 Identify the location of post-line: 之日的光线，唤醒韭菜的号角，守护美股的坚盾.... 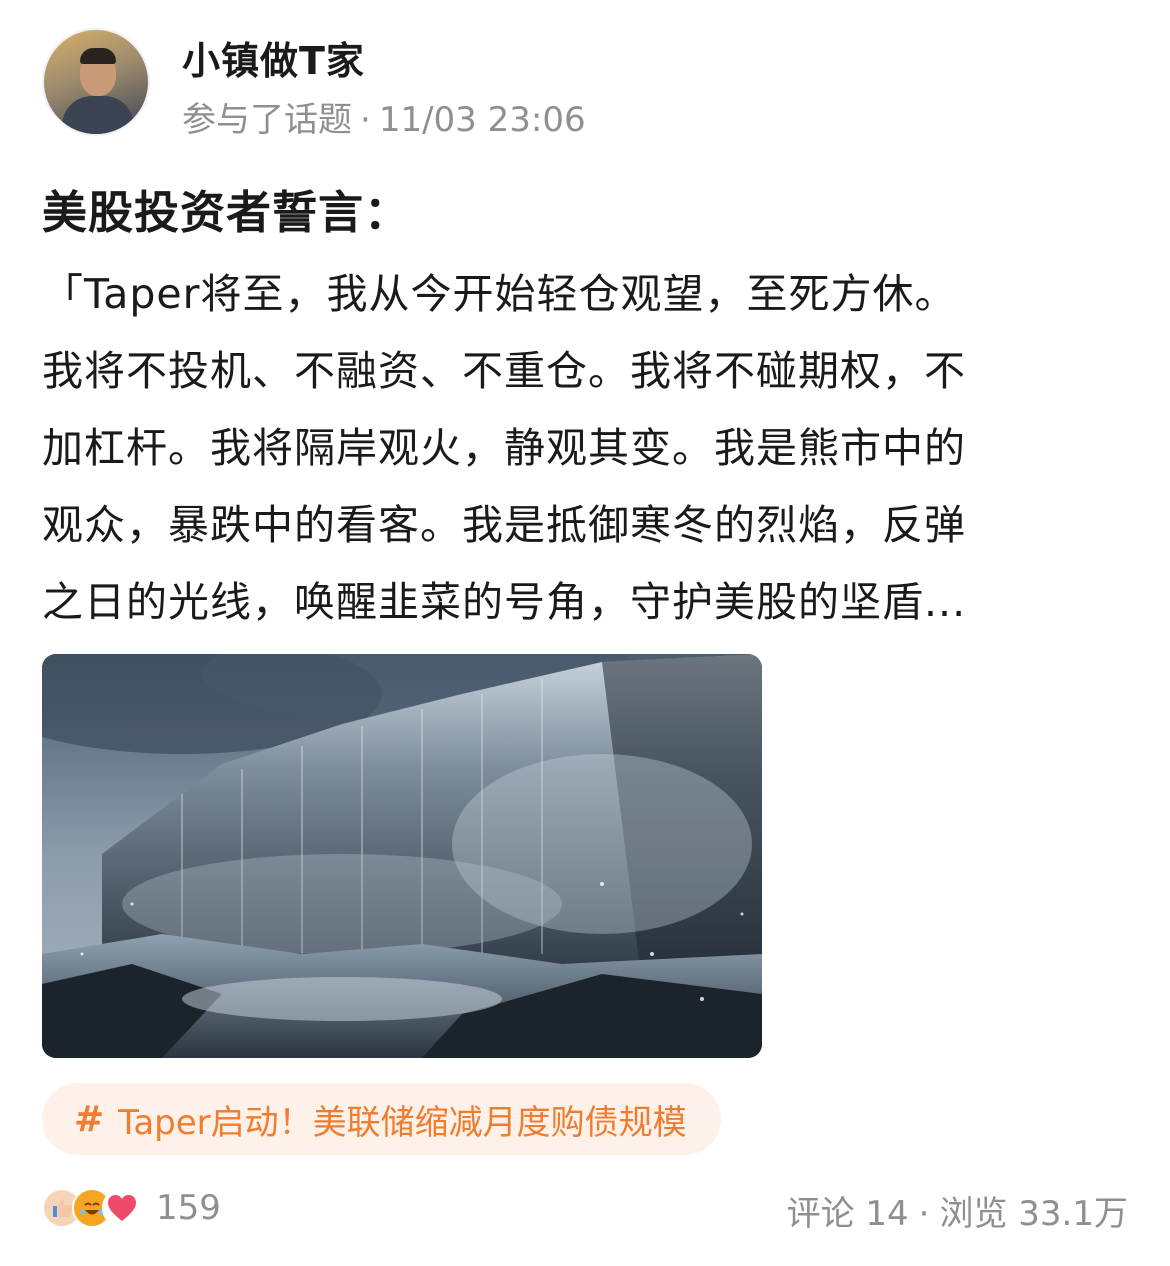
(504, 602).